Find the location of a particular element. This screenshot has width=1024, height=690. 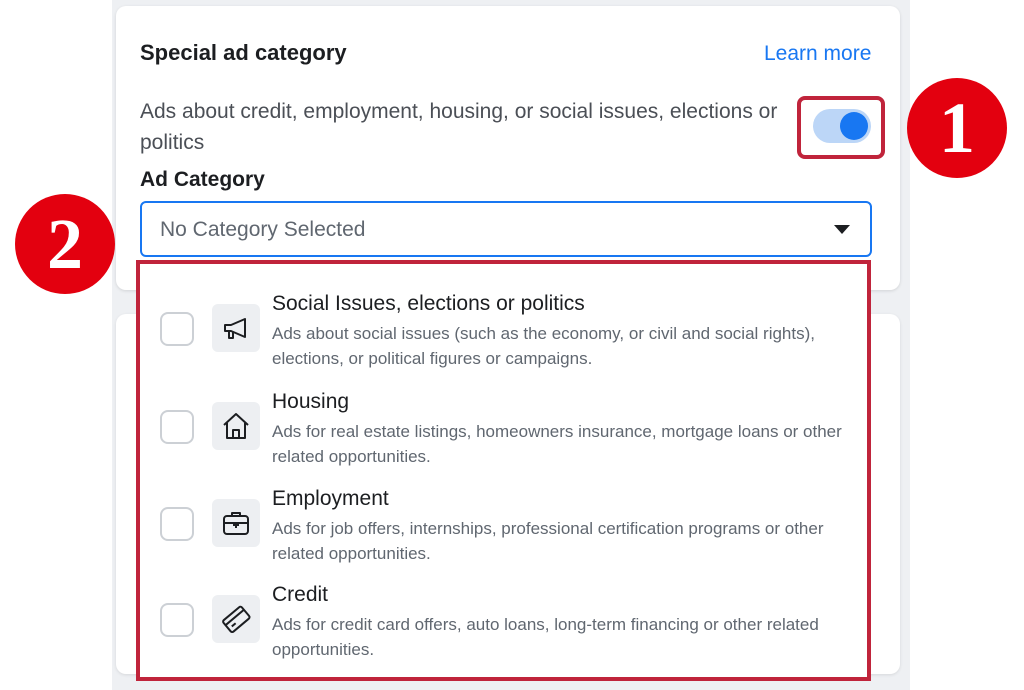

option-title: Social Issues, elections or politics is located at coordinates (428, 303).